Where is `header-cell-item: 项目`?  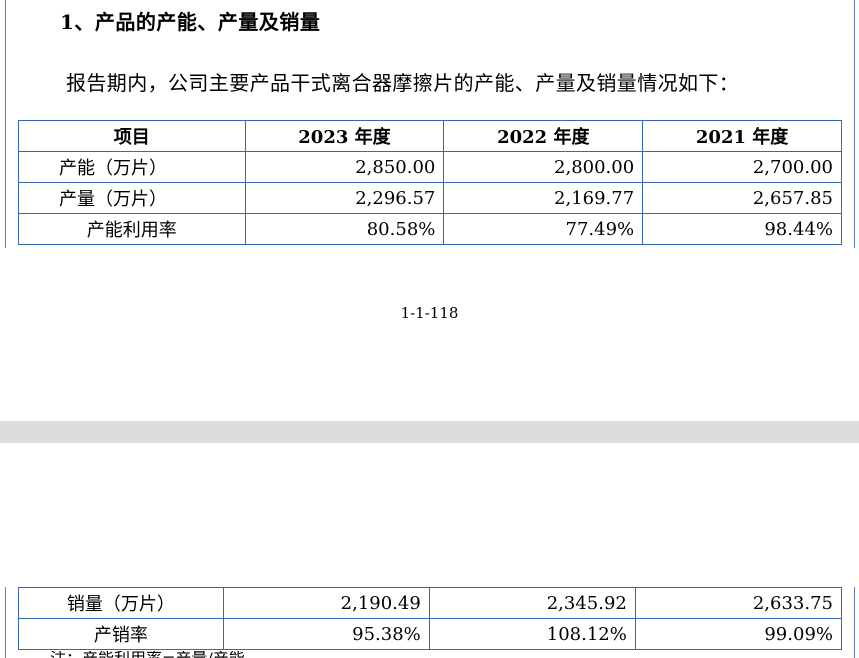 header-cell-item: 项目 is located at coordinates (132, 136).